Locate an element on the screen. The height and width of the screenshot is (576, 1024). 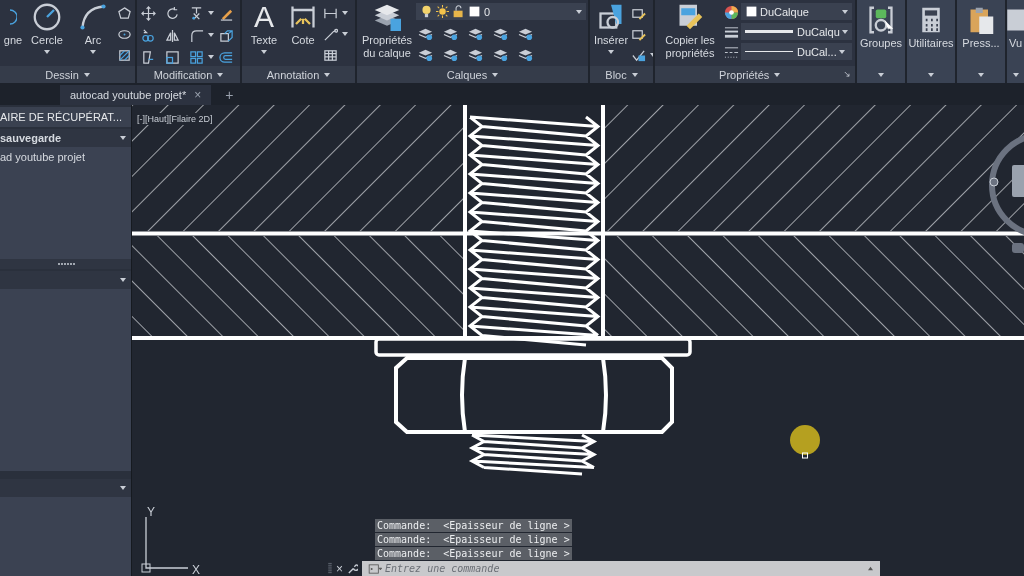
fillet-icon is located at coordinates (196, 35).